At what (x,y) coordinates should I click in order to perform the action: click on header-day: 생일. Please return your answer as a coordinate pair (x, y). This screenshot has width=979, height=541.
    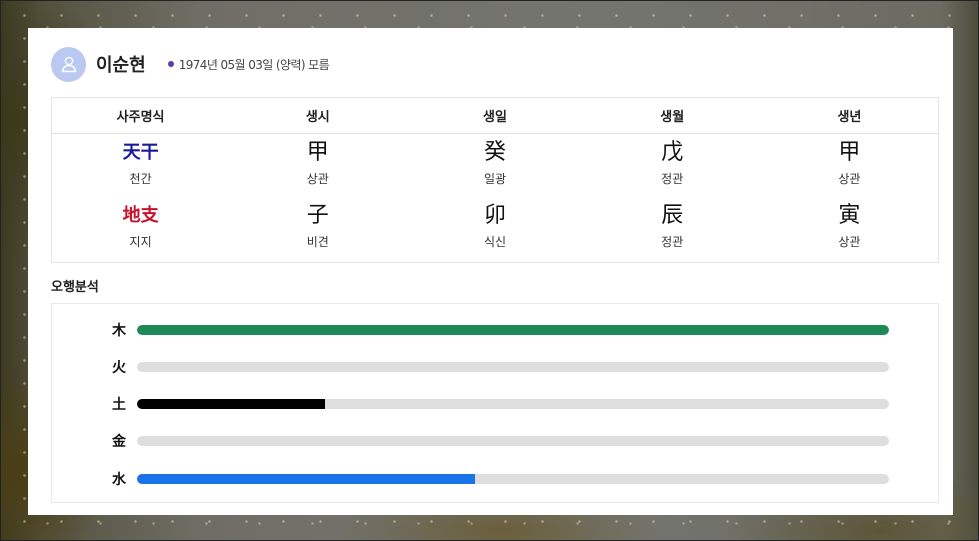
    Looking at the image, I should click on (495, 117).